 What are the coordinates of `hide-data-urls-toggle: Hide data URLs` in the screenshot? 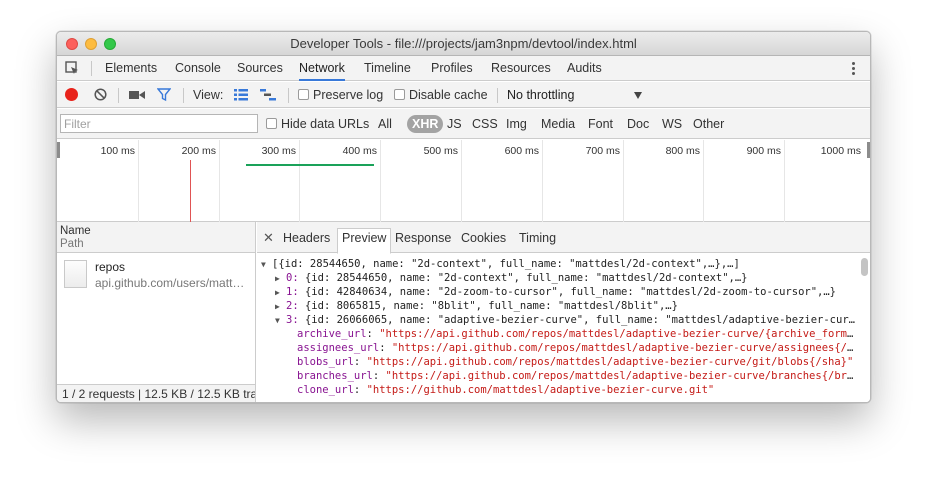 It's located at (317, 124).